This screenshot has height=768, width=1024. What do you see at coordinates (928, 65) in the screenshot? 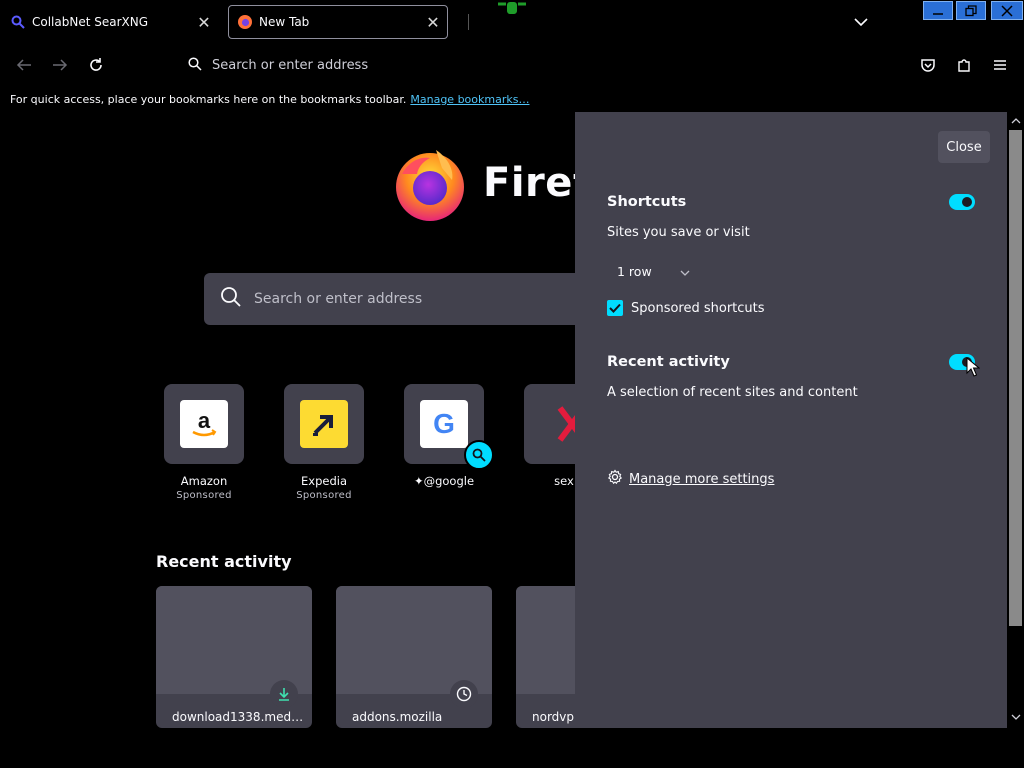
I see `pocket-button` at bounding box center [928, 65].